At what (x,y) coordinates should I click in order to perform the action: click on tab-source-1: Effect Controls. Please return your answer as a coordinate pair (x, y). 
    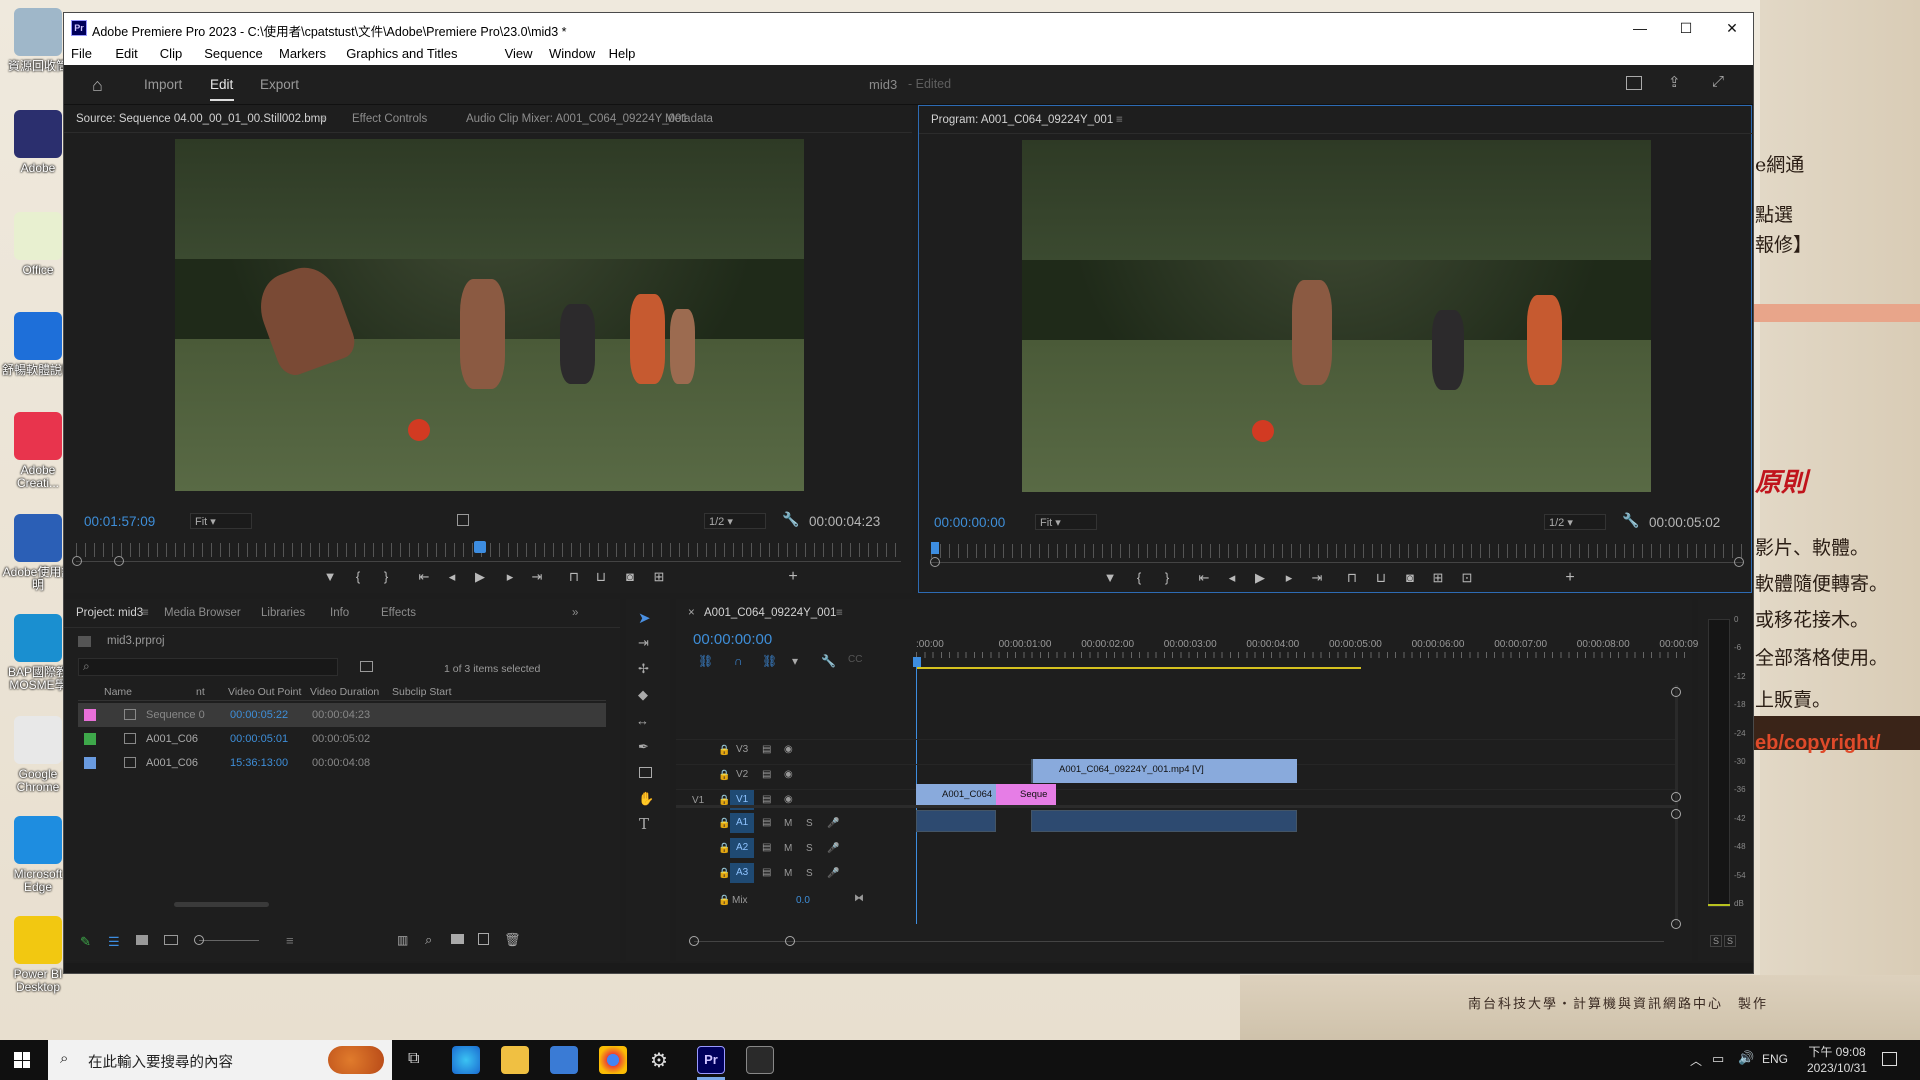
    Looking at the image, I should click on (389, 119).